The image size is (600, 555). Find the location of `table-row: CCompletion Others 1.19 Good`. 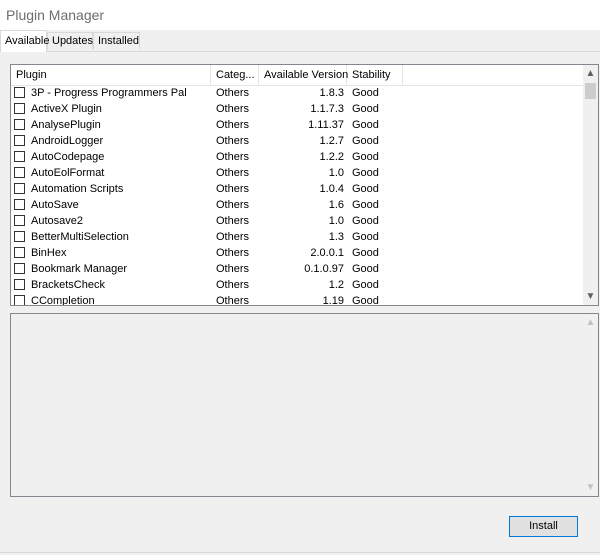

table-row: CCompletion Others 1.19 Good is located at coordinates (298, 299).